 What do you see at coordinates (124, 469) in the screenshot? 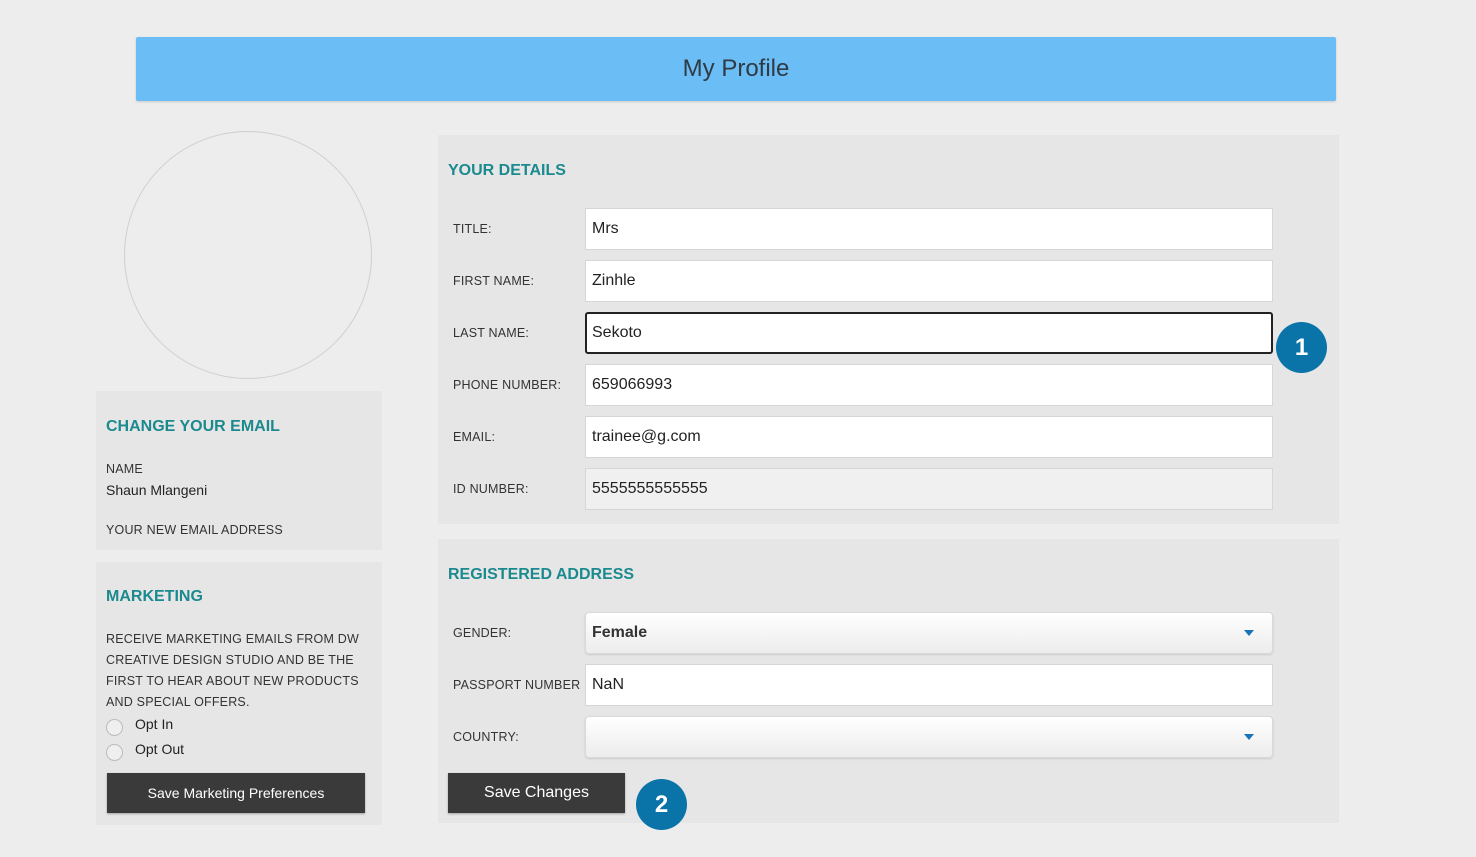
I see `name-label: NAME` at bounding box center [124, 469].